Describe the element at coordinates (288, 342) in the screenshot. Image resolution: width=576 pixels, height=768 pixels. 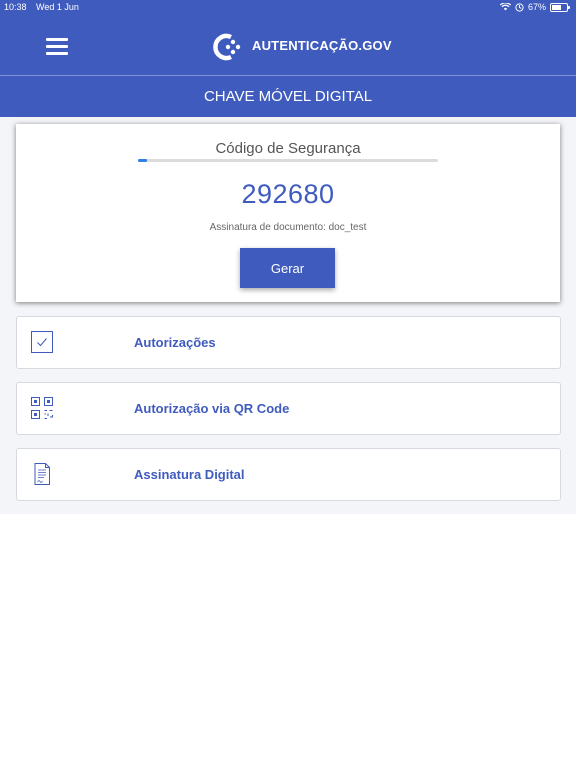
I see `option-autorizacoes: Autorizações` at that location.